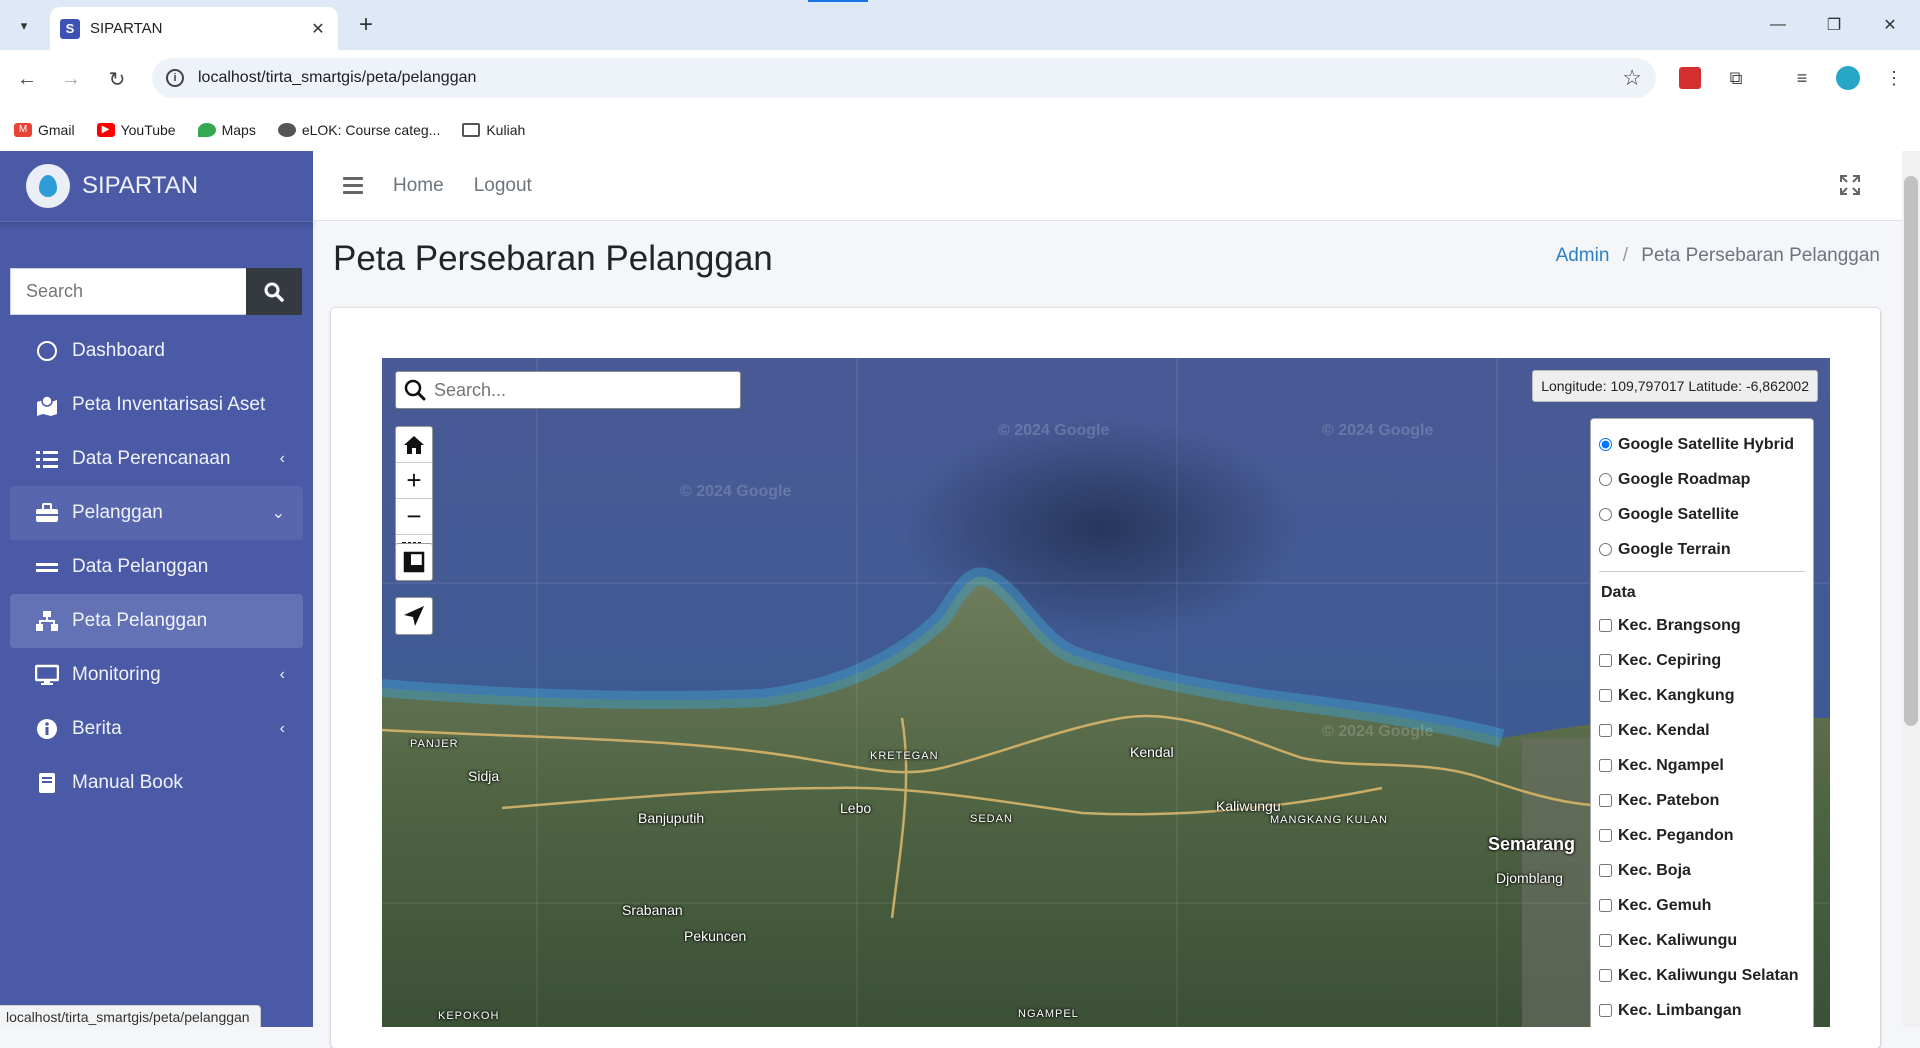 This screenshot has height=1048, width=1920. I want to click on place-label: Kaliwungu, so click(1248, 806).